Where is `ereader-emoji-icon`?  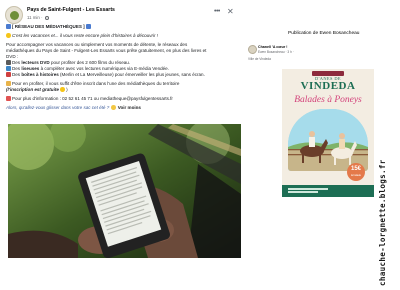
ereader-emoji-icon is located at coordinates (8, 68).